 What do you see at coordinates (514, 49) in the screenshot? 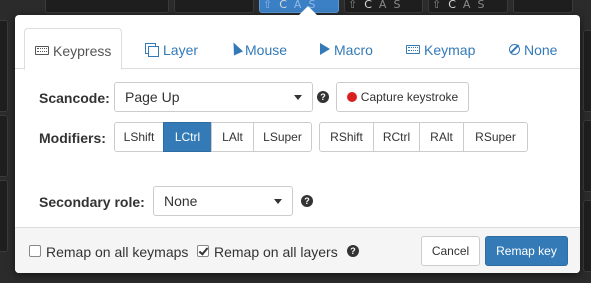
I see `ban-icon` at bounding box center [514, 49].